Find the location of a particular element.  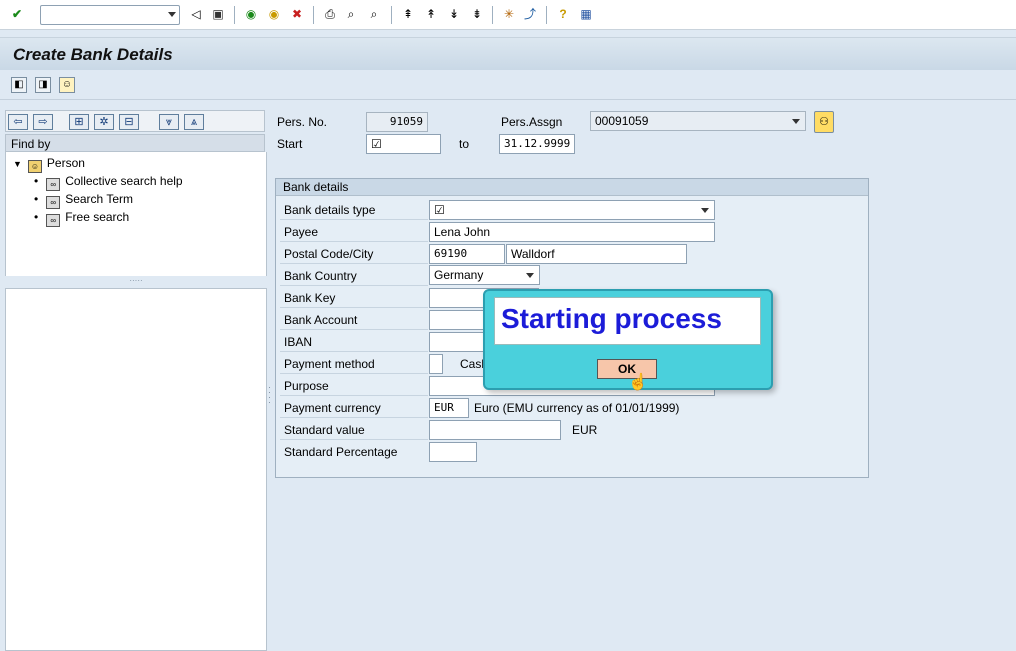

help-icon: ? is located at coordinates (563, 14).